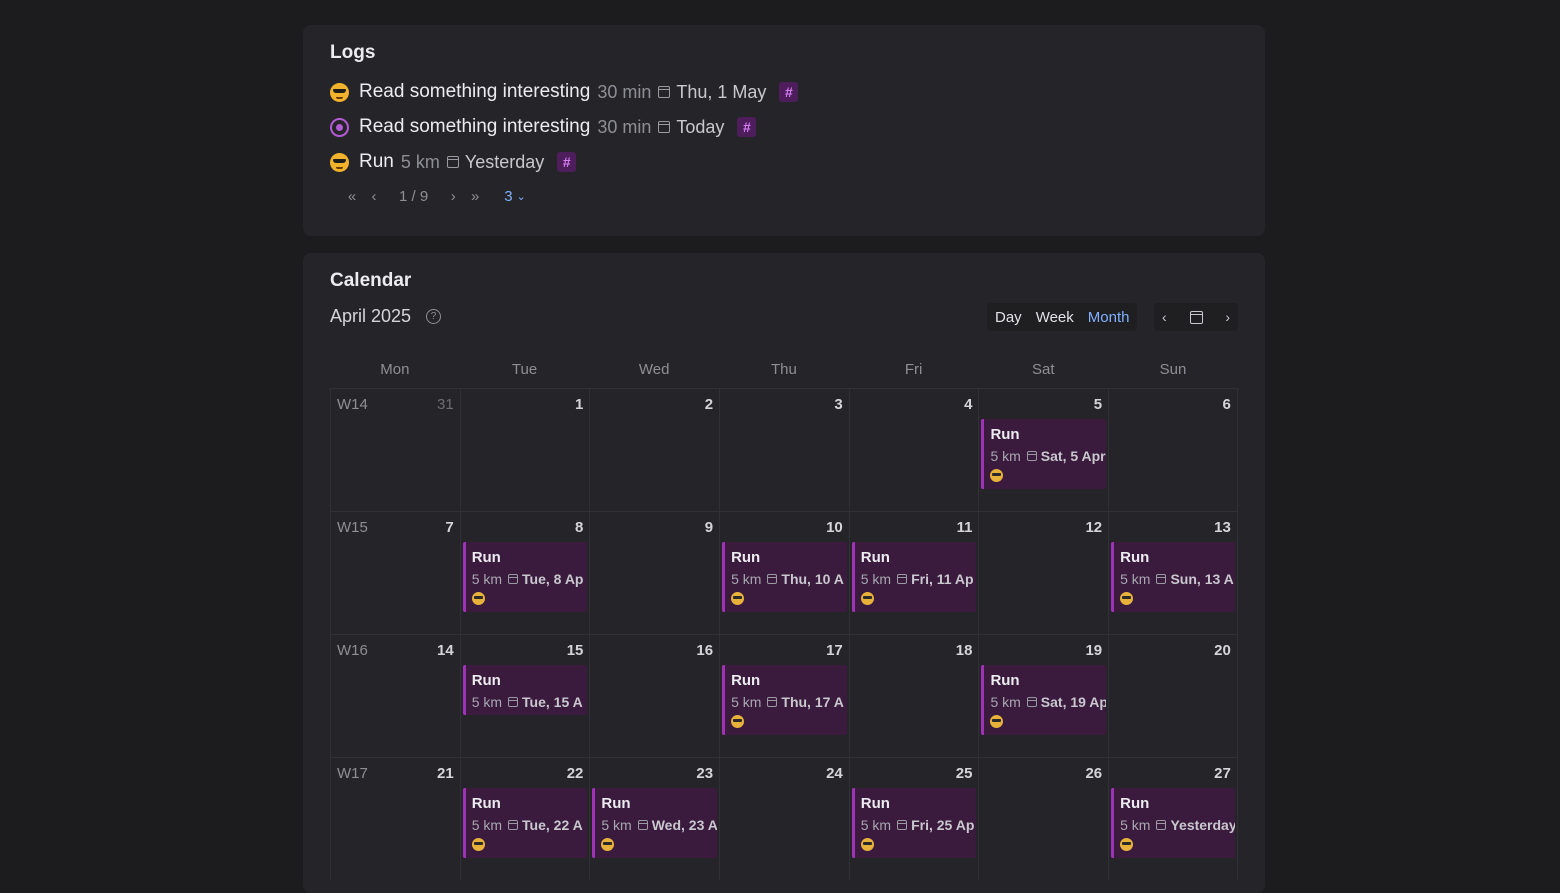  Describe the element at coordinates (395, 696) in the screenshot. I see `day-cell: W16 14` at that location.